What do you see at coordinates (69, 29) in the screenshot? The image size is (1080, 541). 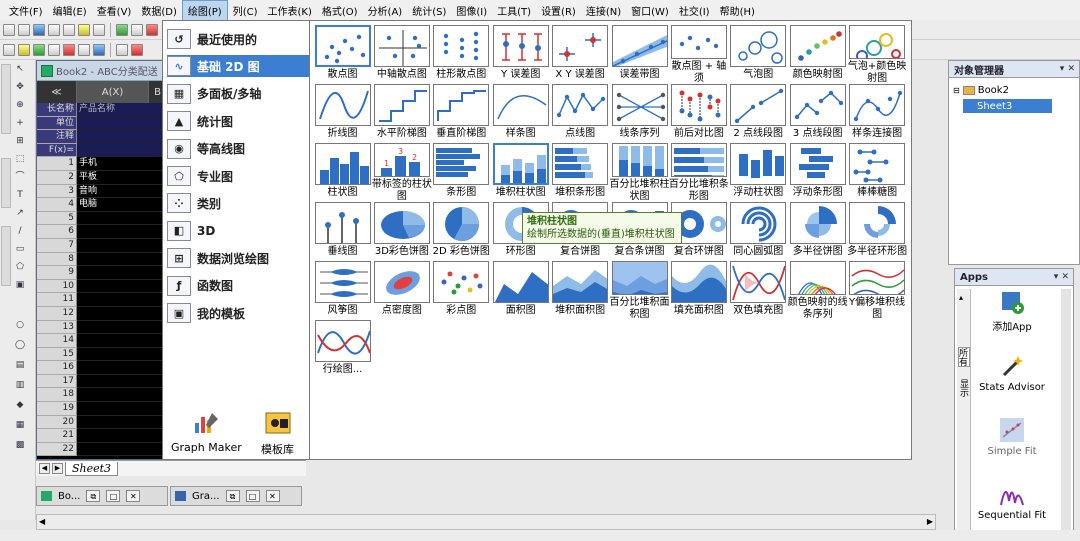 I see `new-notes-icon` at bounding box center [69, 29].